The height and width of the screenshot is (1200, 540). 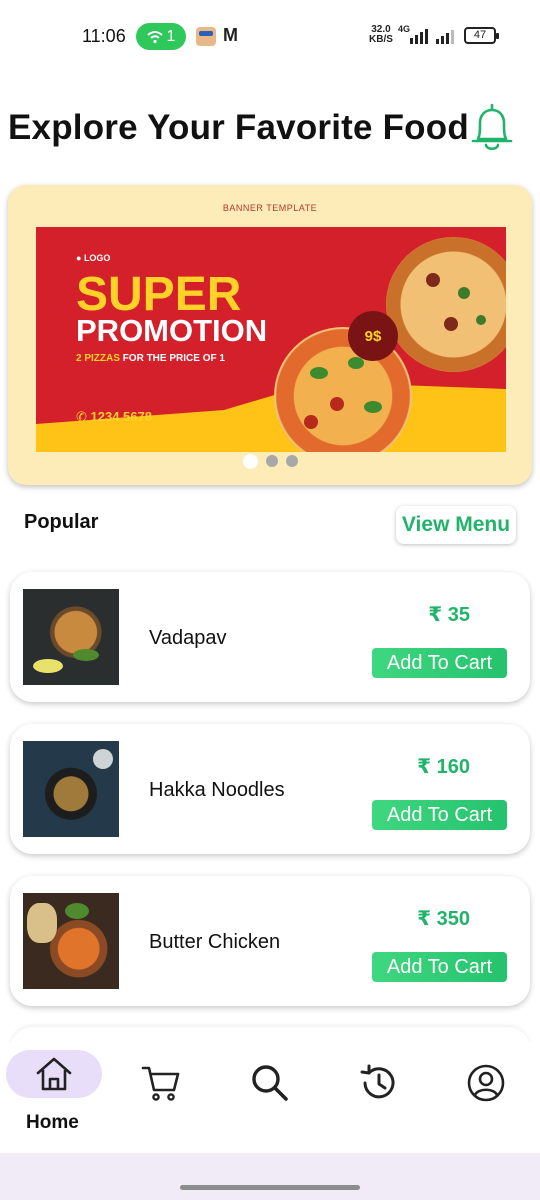 I want to click on network-type: 4G, so click(x=404, y=29).